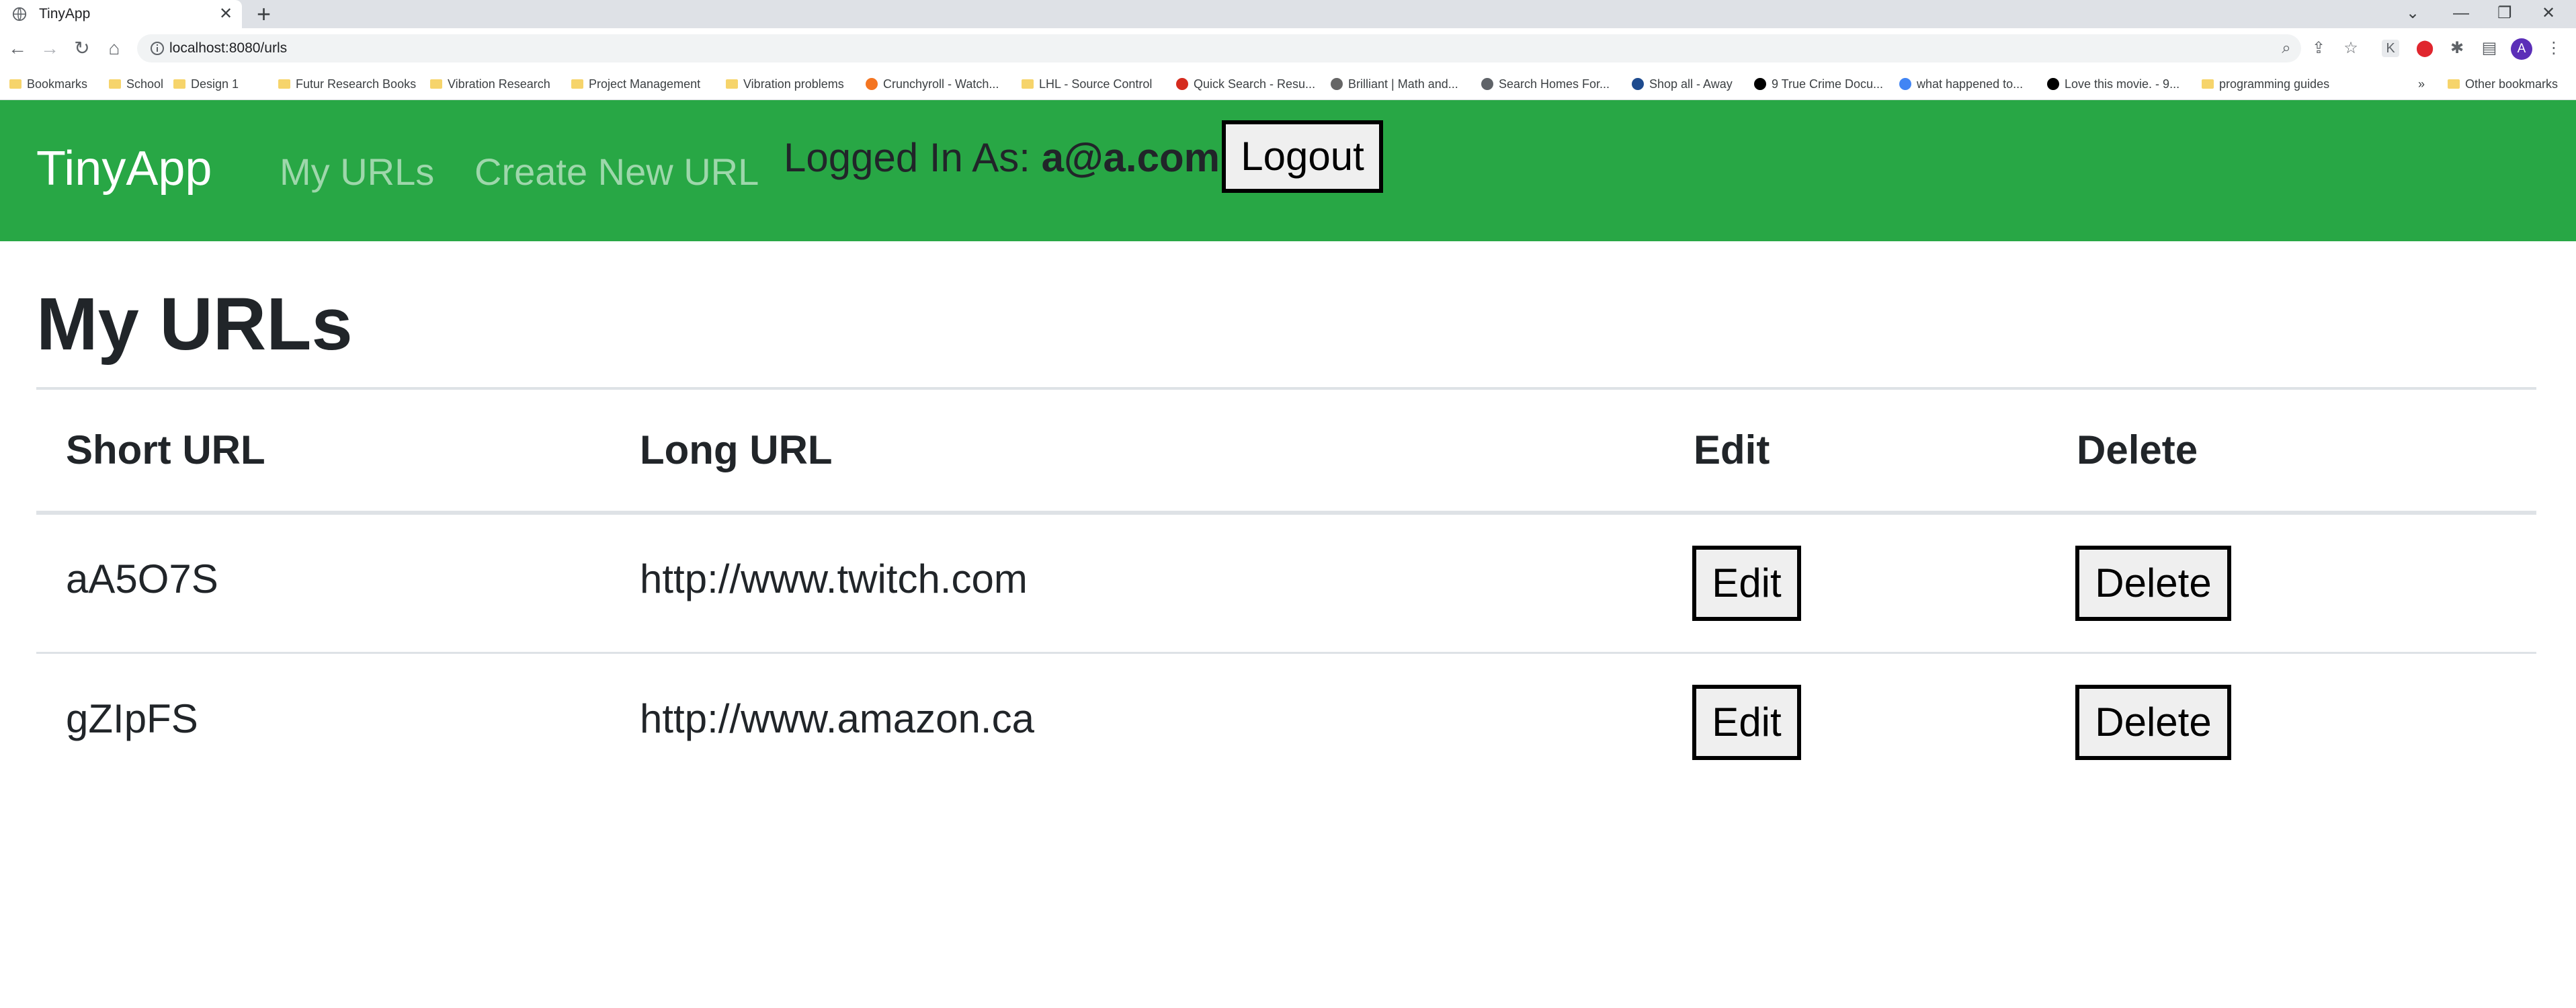 This screenshot has height=1008, width=2576. Describe the element at coordinates (2137, 449) in the screenshot. I see `header-delete: Delete` at that location.